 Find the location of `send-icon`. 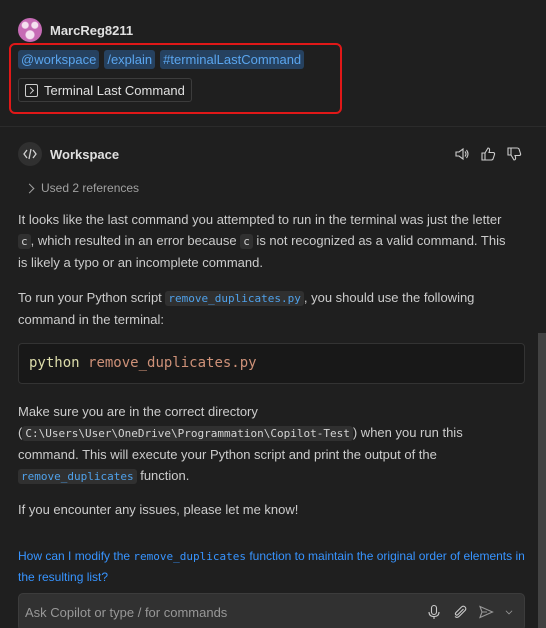

send-icon is located at coordinates (486, 612).